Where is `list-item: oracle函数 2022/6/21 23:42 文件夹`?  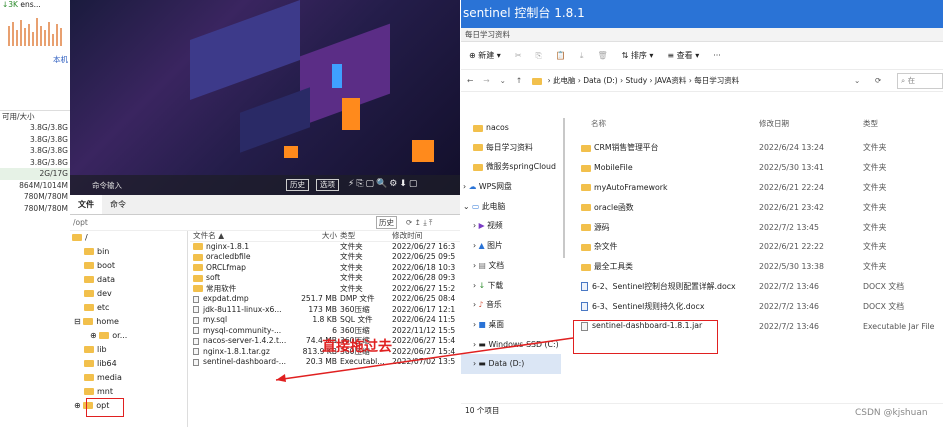 list-item: oracle函数 2022/6/21 23:42 文件夹 is located at coordinates (757, 207).